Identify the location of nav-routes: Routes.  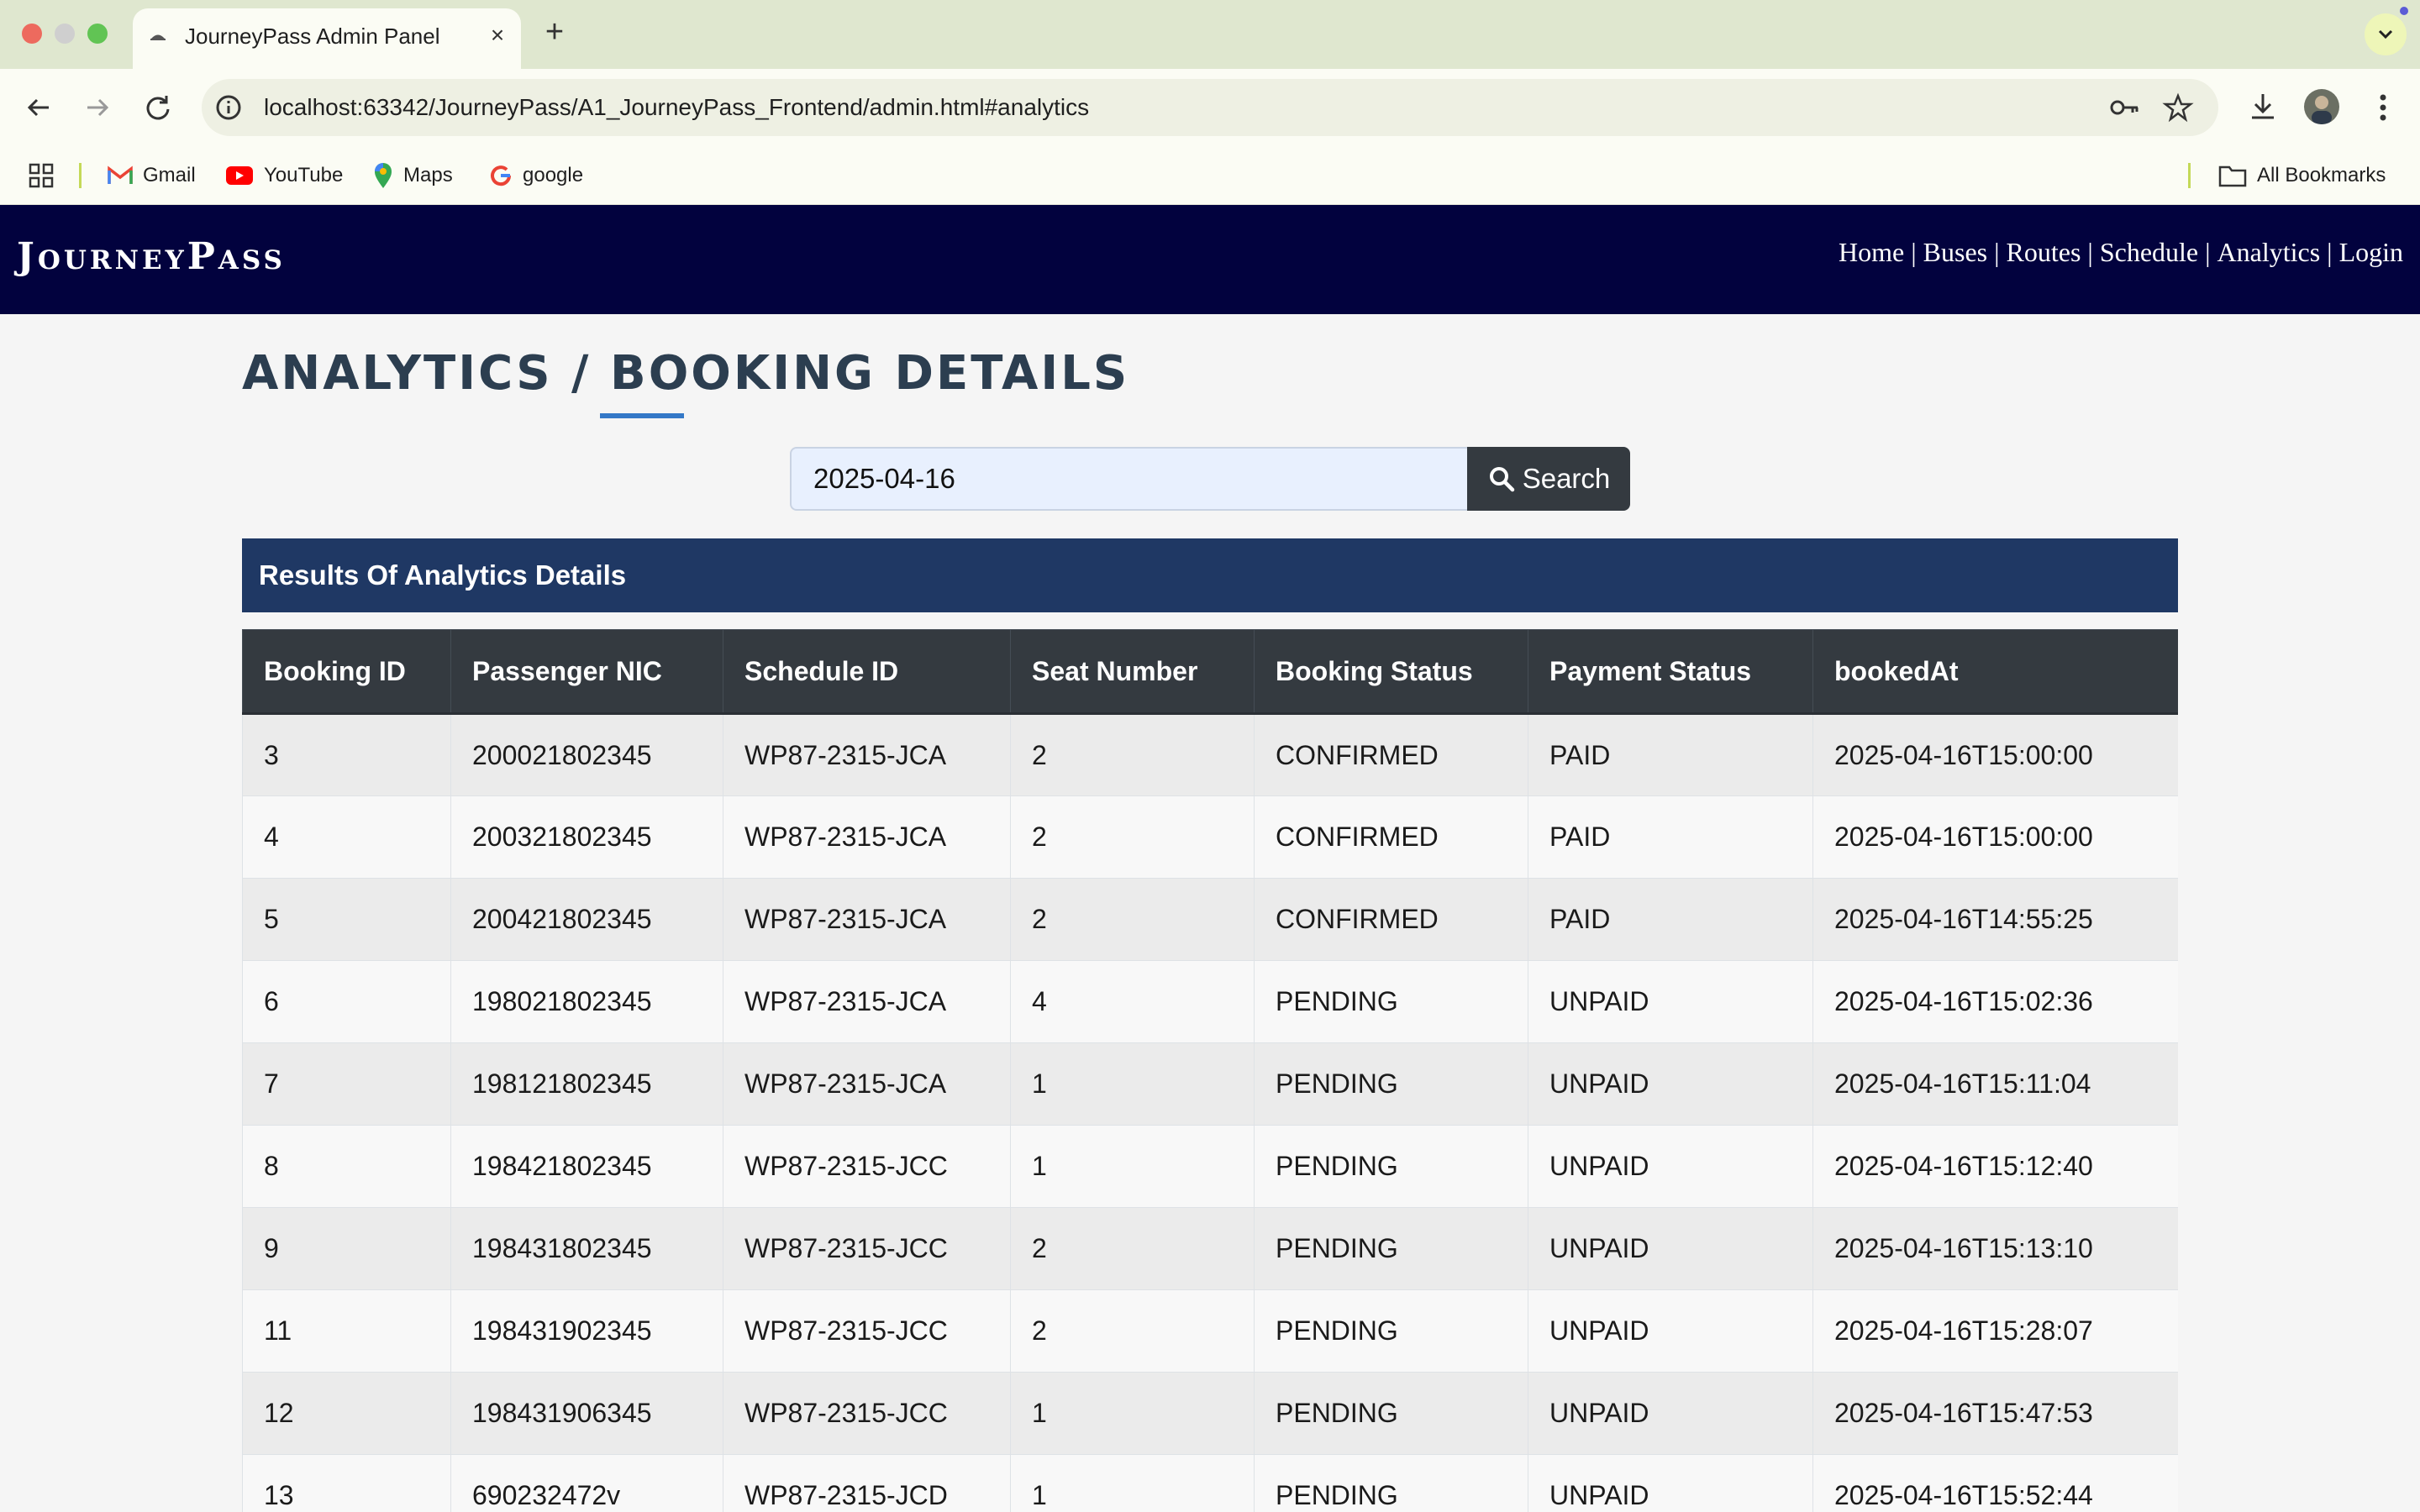
(2044, 252).